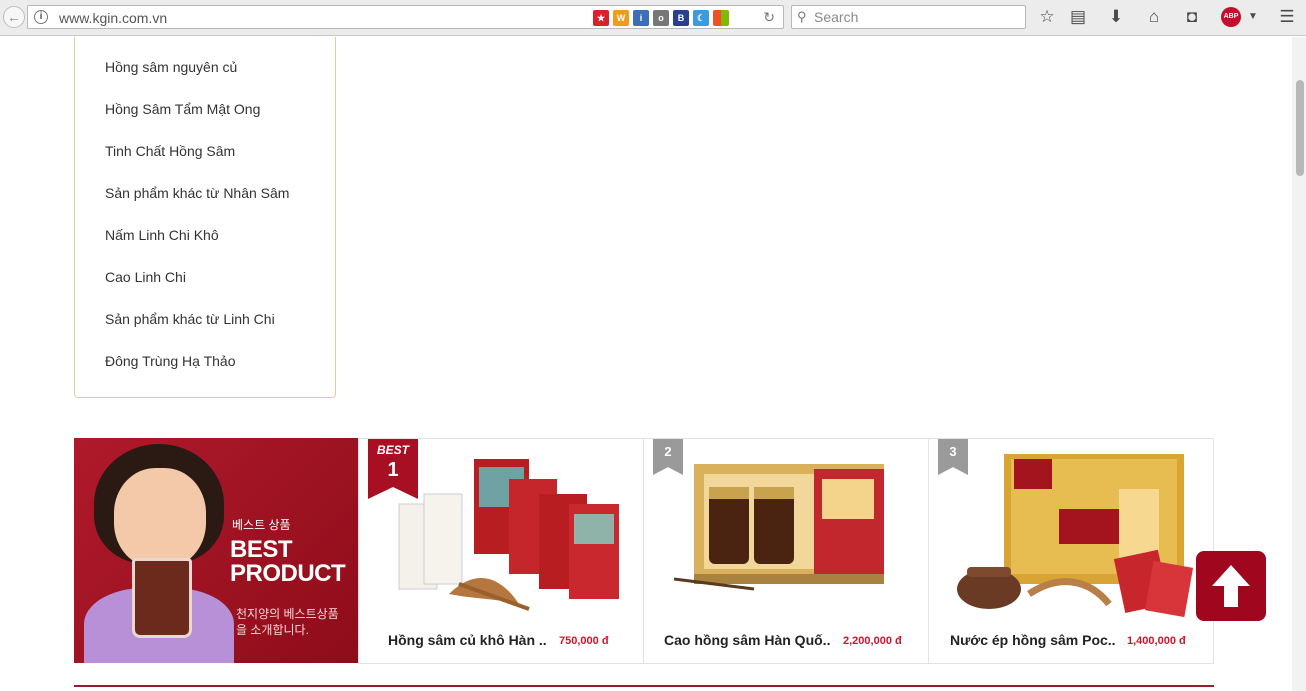 This screenshot has width=1306, height=691. I want to click on url-text: www.kgin.com.vn, so click(113, 18).